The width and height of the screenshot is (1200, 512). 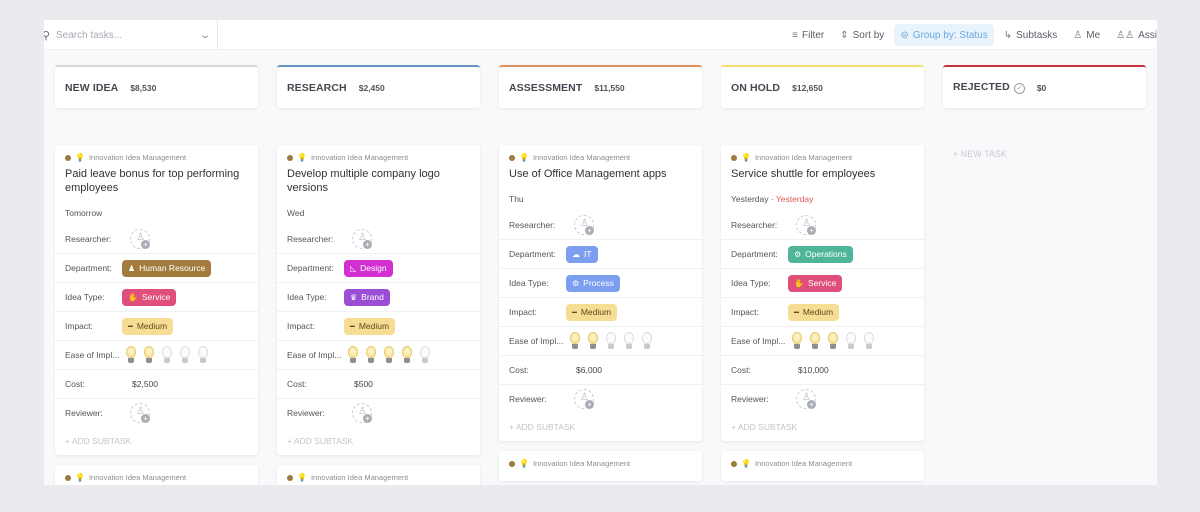 I want to click on column-header: NEW IDEA $8,530, so click(x=156, y=86).